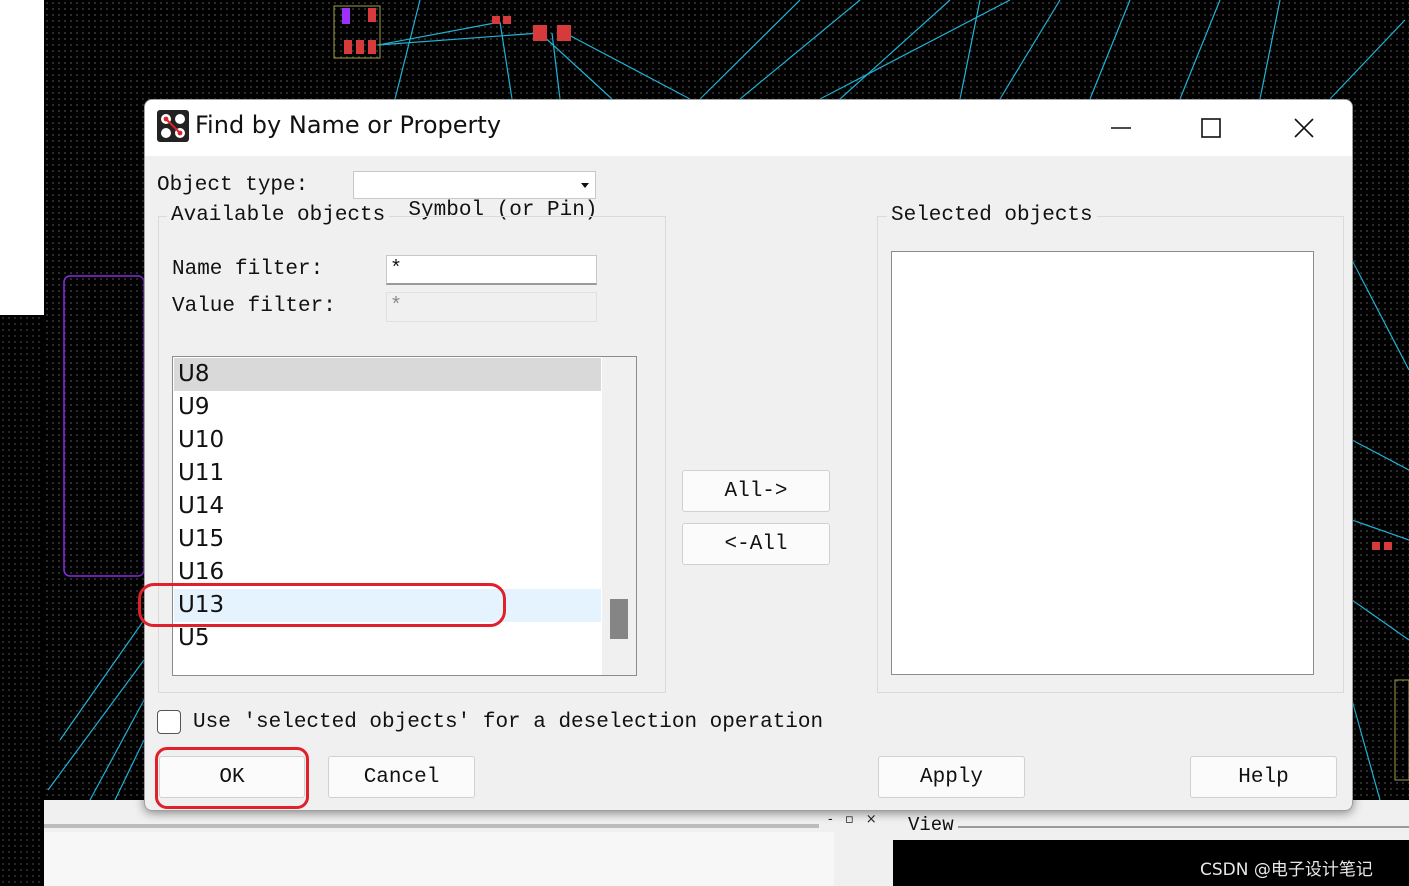 The height and width of the screenshot is (886, 1409). I want to click on view-panel-title: View, so click(931, 825).